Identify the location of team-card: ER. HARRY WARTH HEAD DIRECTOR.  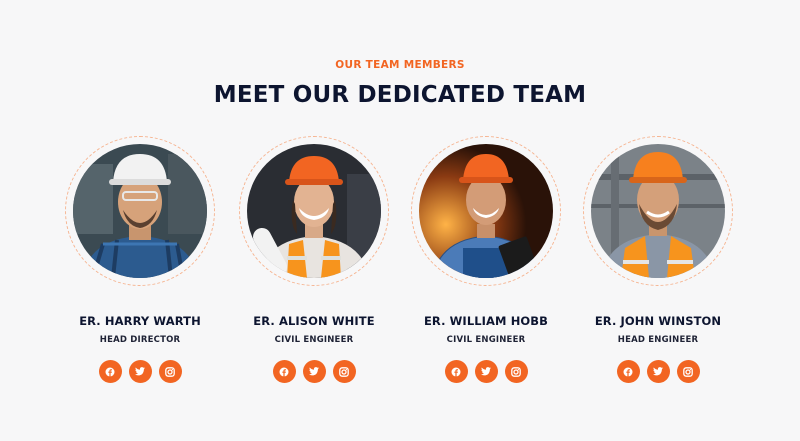
(140, 261).